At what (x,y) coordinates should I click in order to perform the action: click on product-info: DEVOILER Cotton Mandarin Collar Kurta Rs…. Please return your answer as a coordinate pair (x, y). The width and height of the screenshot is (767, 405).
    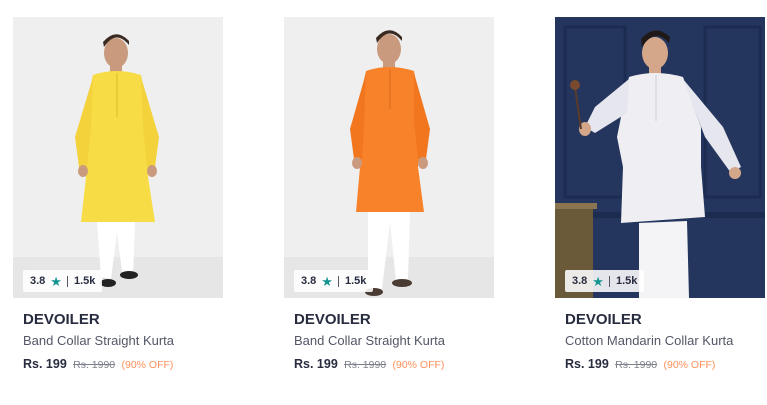
    Looking at the image, I should click on (660, 335).